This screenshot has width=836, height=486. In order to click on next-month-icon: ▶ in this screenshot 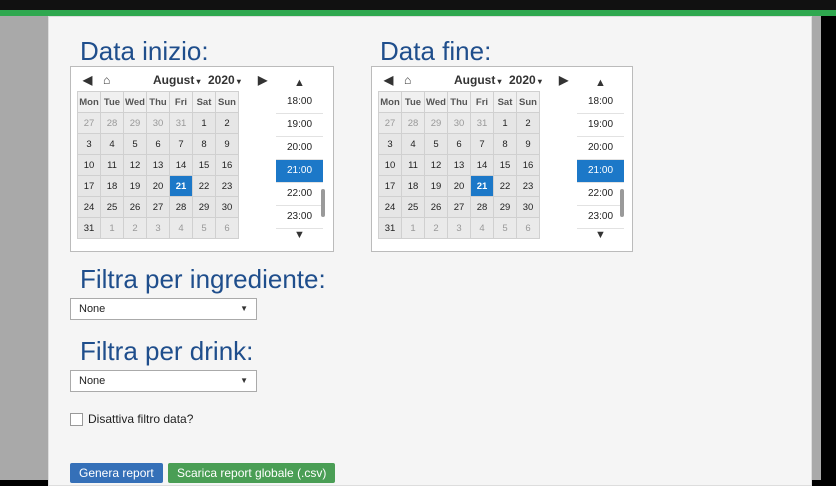, I will do `click(262, 80)`.